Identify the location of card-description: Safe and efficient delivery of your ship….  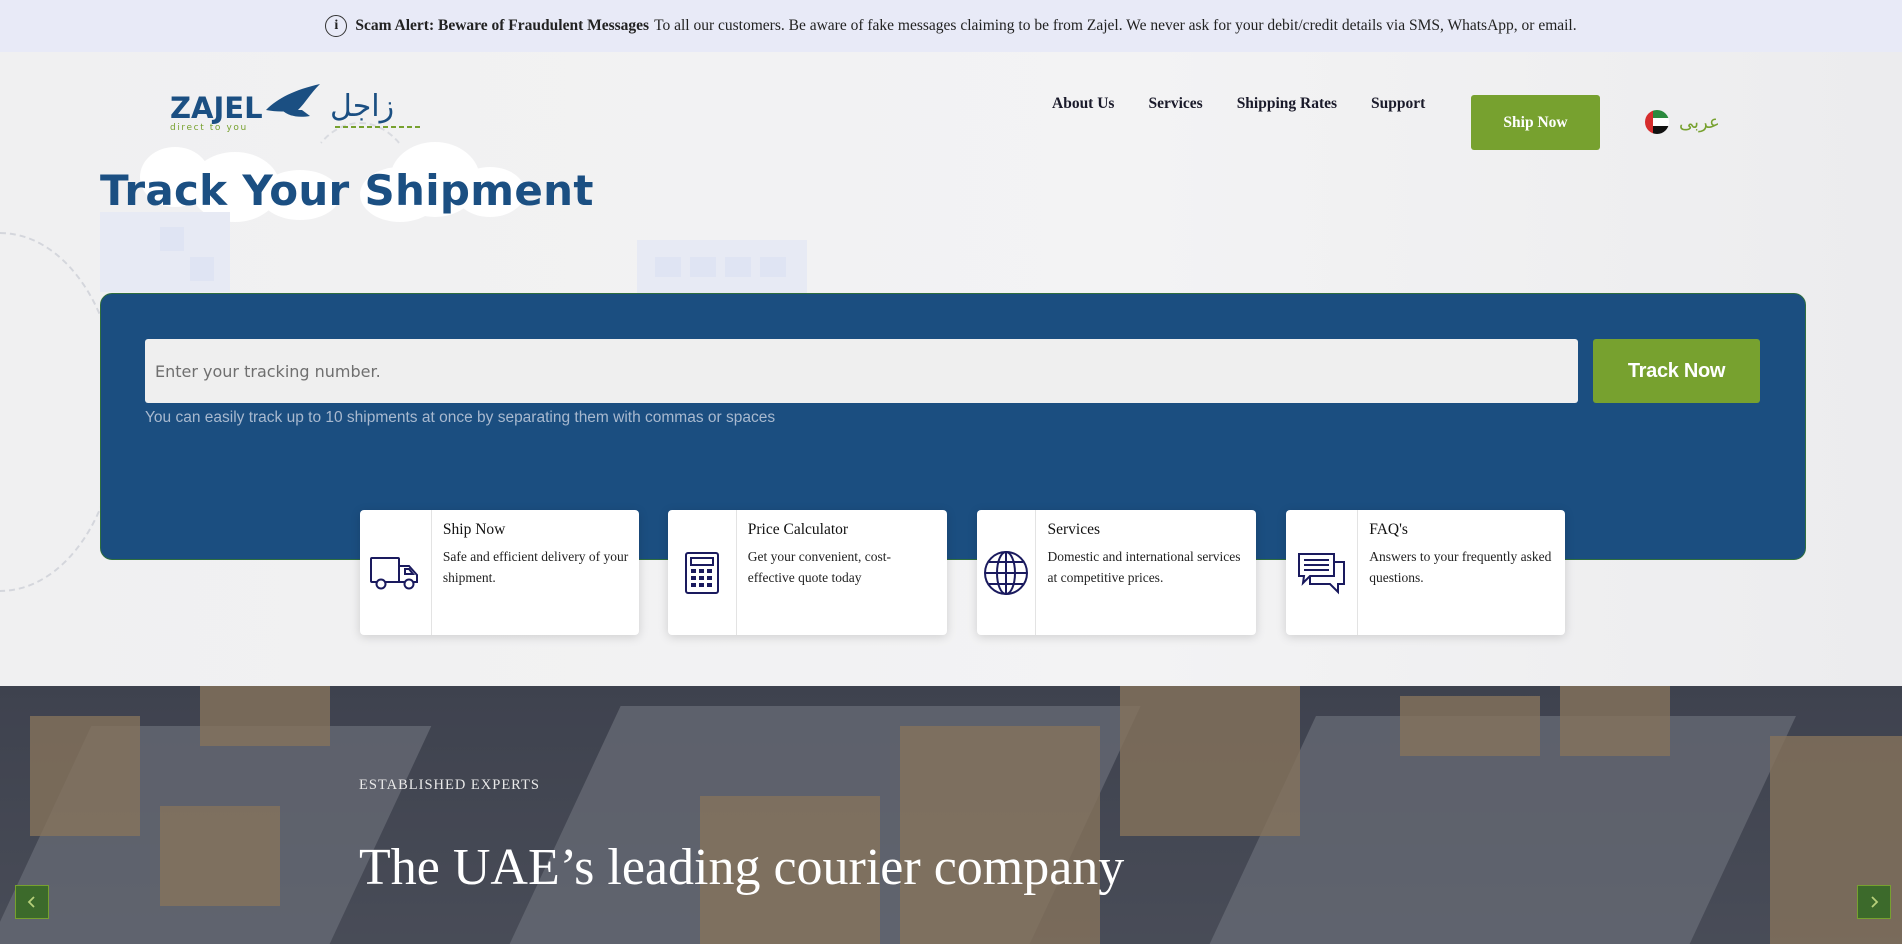
(535, 567).